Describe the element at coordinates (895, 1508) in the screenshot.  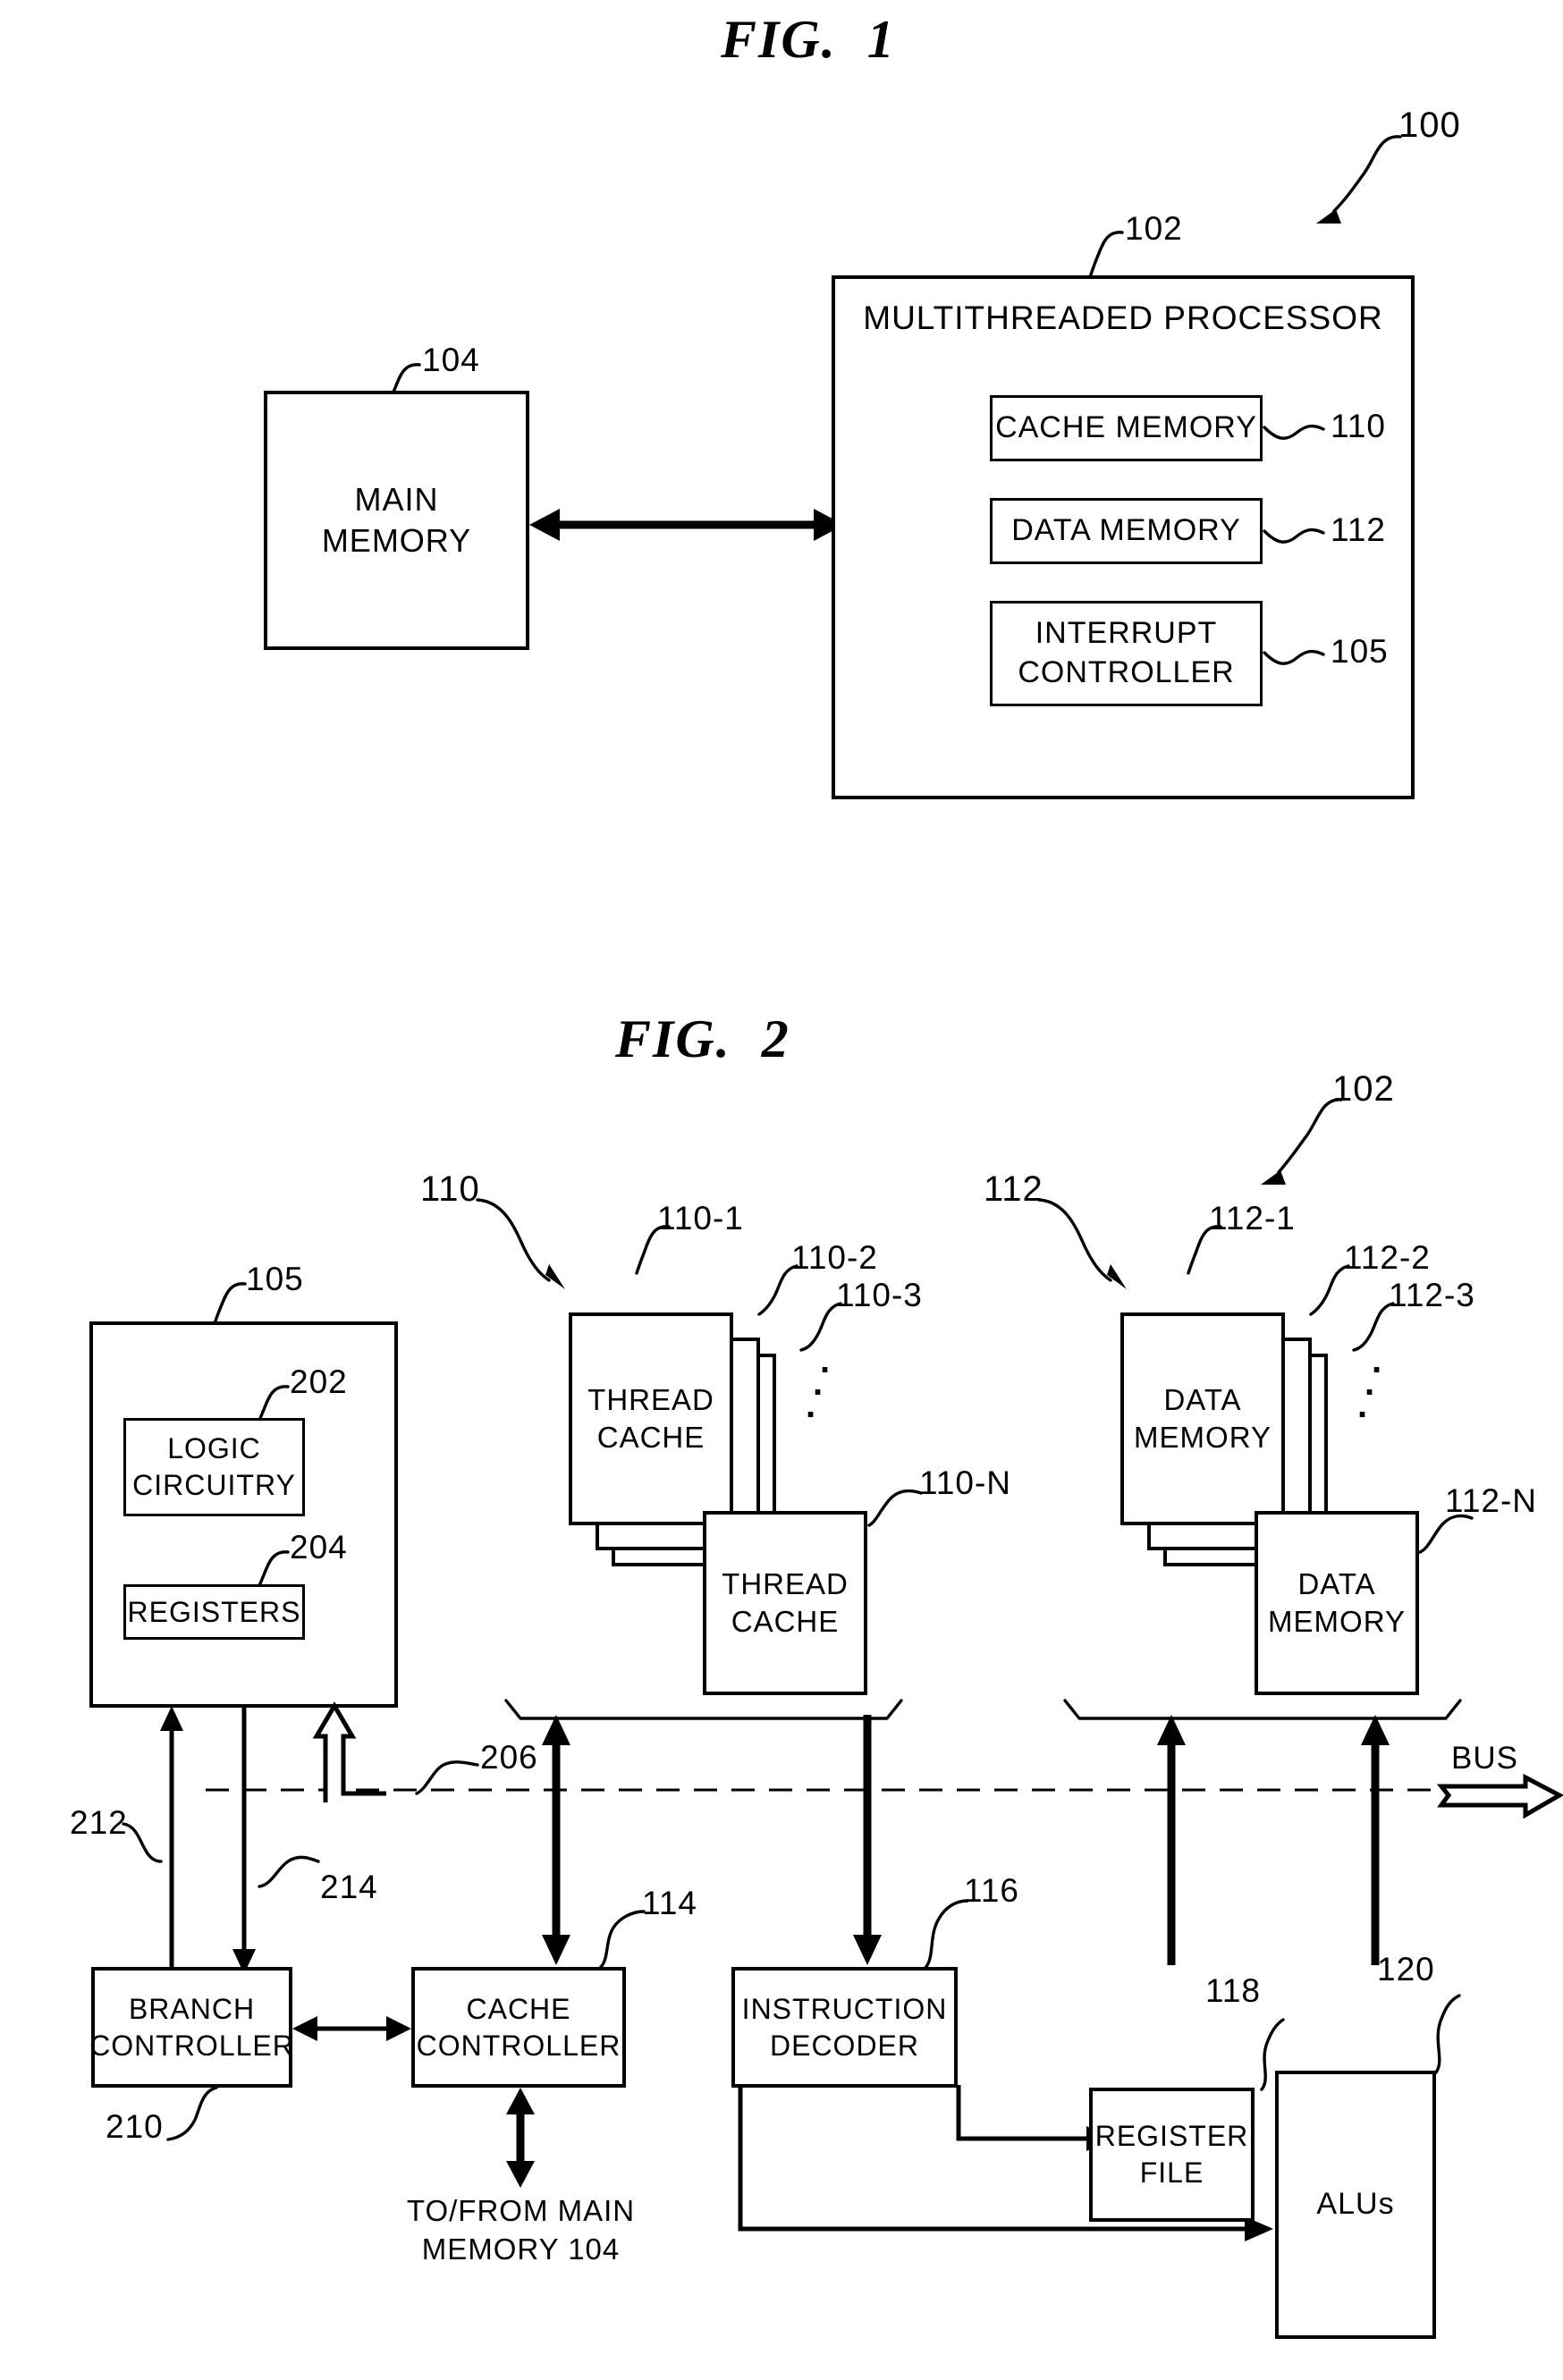
I see `fig2-thread-cache-n-leader-icon` at that location.